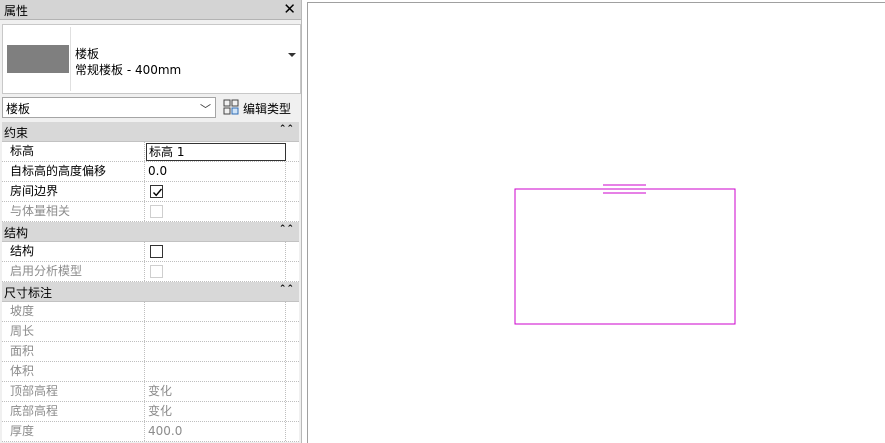 This screenshot has width=885, height=443. I want to click on floor-swatch-icon, so click(38, 59).